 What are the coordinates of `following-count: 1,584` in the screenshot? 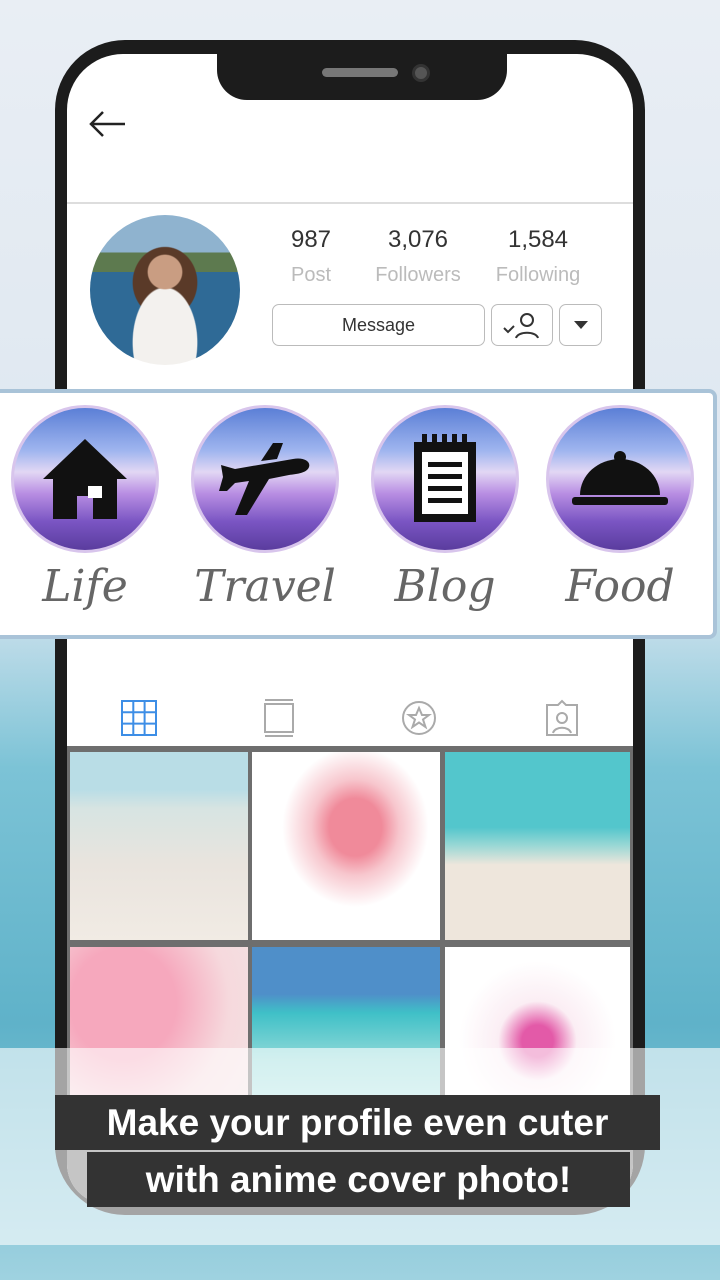 It's located at (538, 239).